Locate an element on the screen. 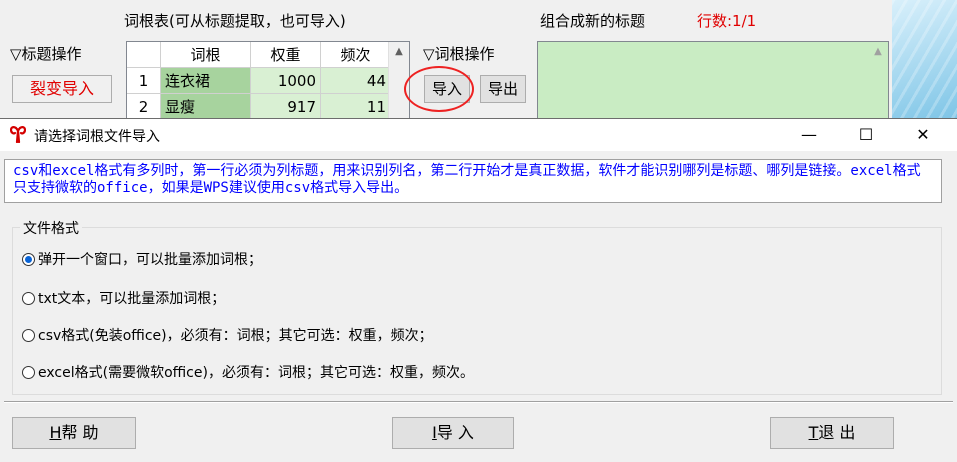  row-index: 2 is located at coordinates (144, 107).